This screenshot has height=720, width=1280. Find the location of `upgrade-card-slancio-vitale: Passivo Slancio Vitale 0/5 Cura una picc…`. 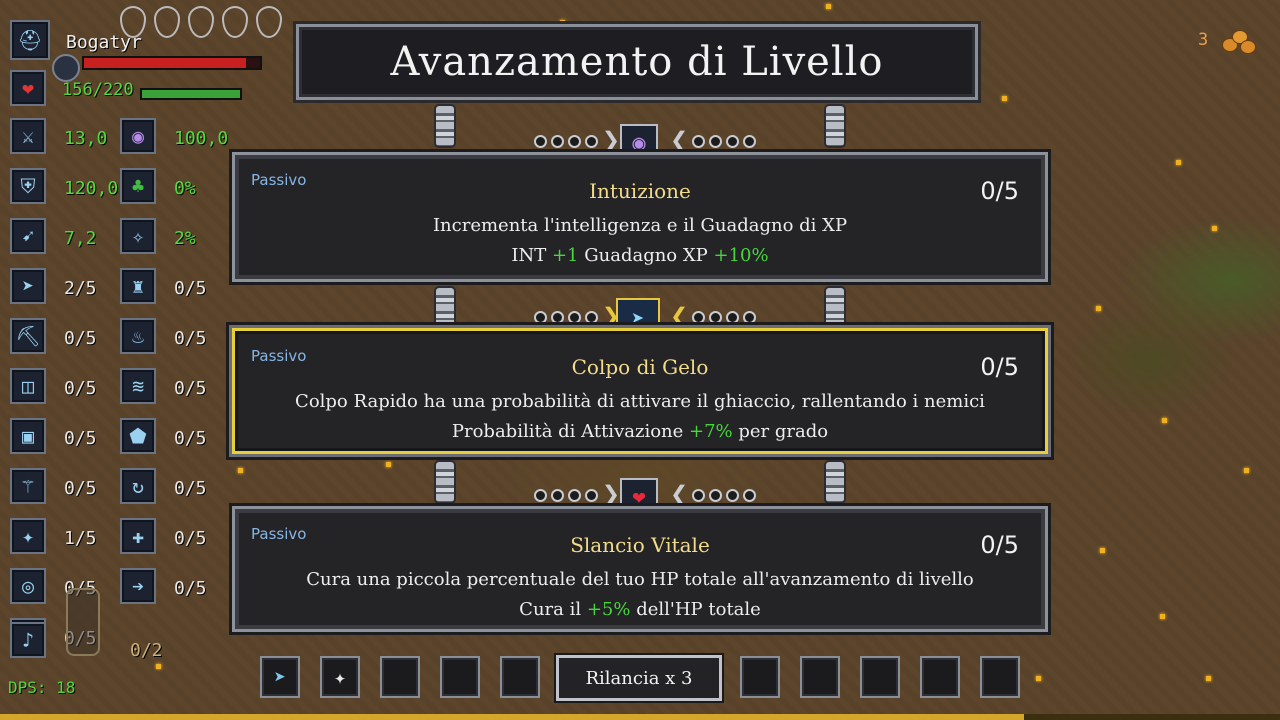

upgrade-card-slancio-vitale: Passivo Slancio Vitale 0/5 Cura una picc… is located at coordinates (640, 569).